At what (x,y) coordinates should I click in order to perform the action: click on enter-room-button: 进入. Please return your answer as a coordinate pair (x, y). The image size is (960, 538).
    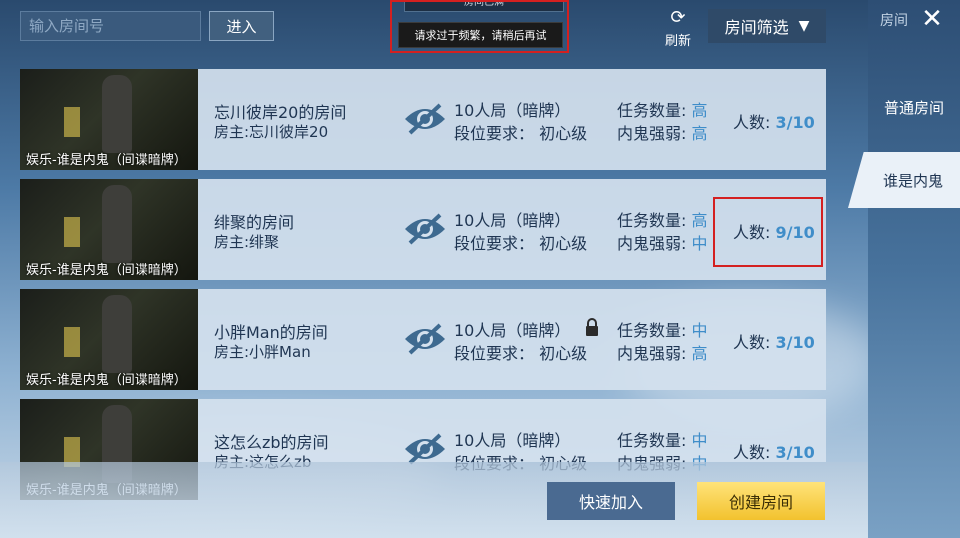
    Looking at the image, I should click on (241, 26).